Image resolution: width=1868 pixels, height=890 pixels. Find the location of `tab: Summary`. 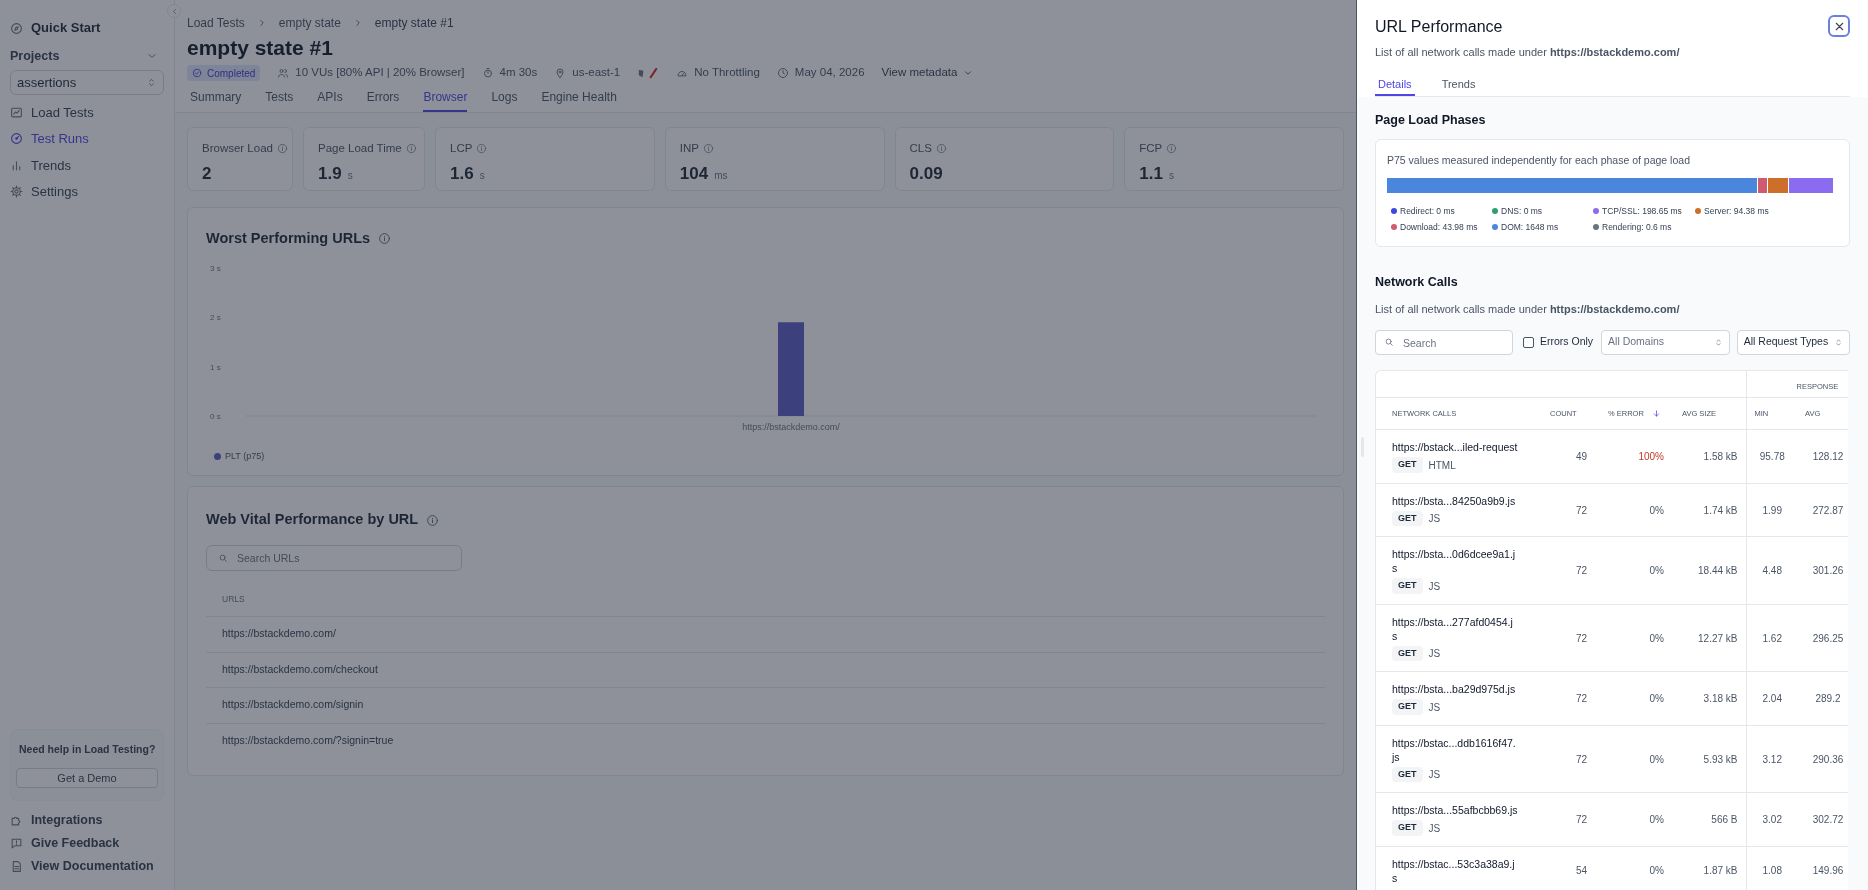

tab: Summary is located at coordinates (216, 100).